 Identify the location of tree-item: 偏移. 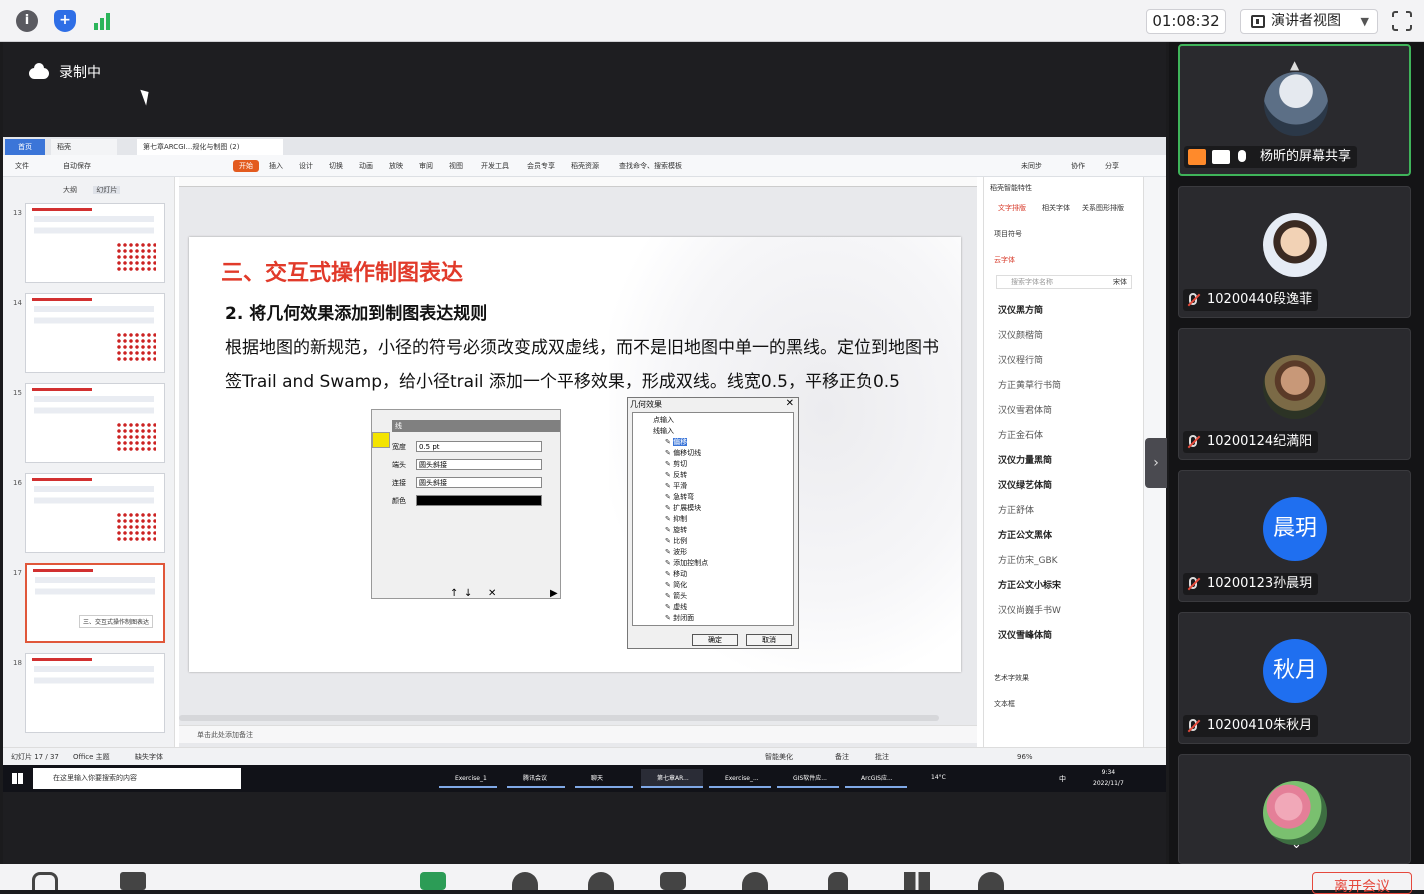
(716, 442).